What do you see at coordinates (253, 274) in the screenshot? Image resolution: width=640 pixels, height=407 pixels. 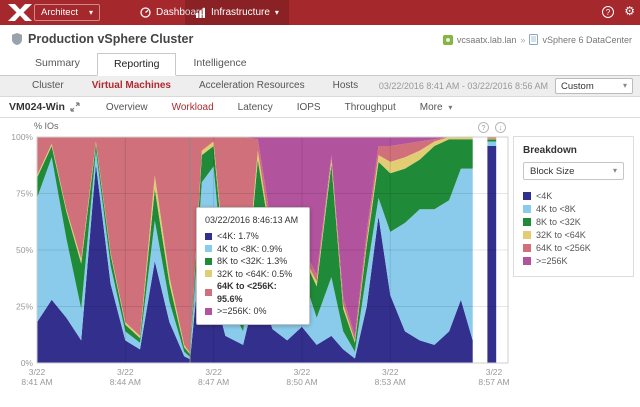 I see `tooltip-row: 32K to <64K: 0.5%` at bounding box center [253, 274].